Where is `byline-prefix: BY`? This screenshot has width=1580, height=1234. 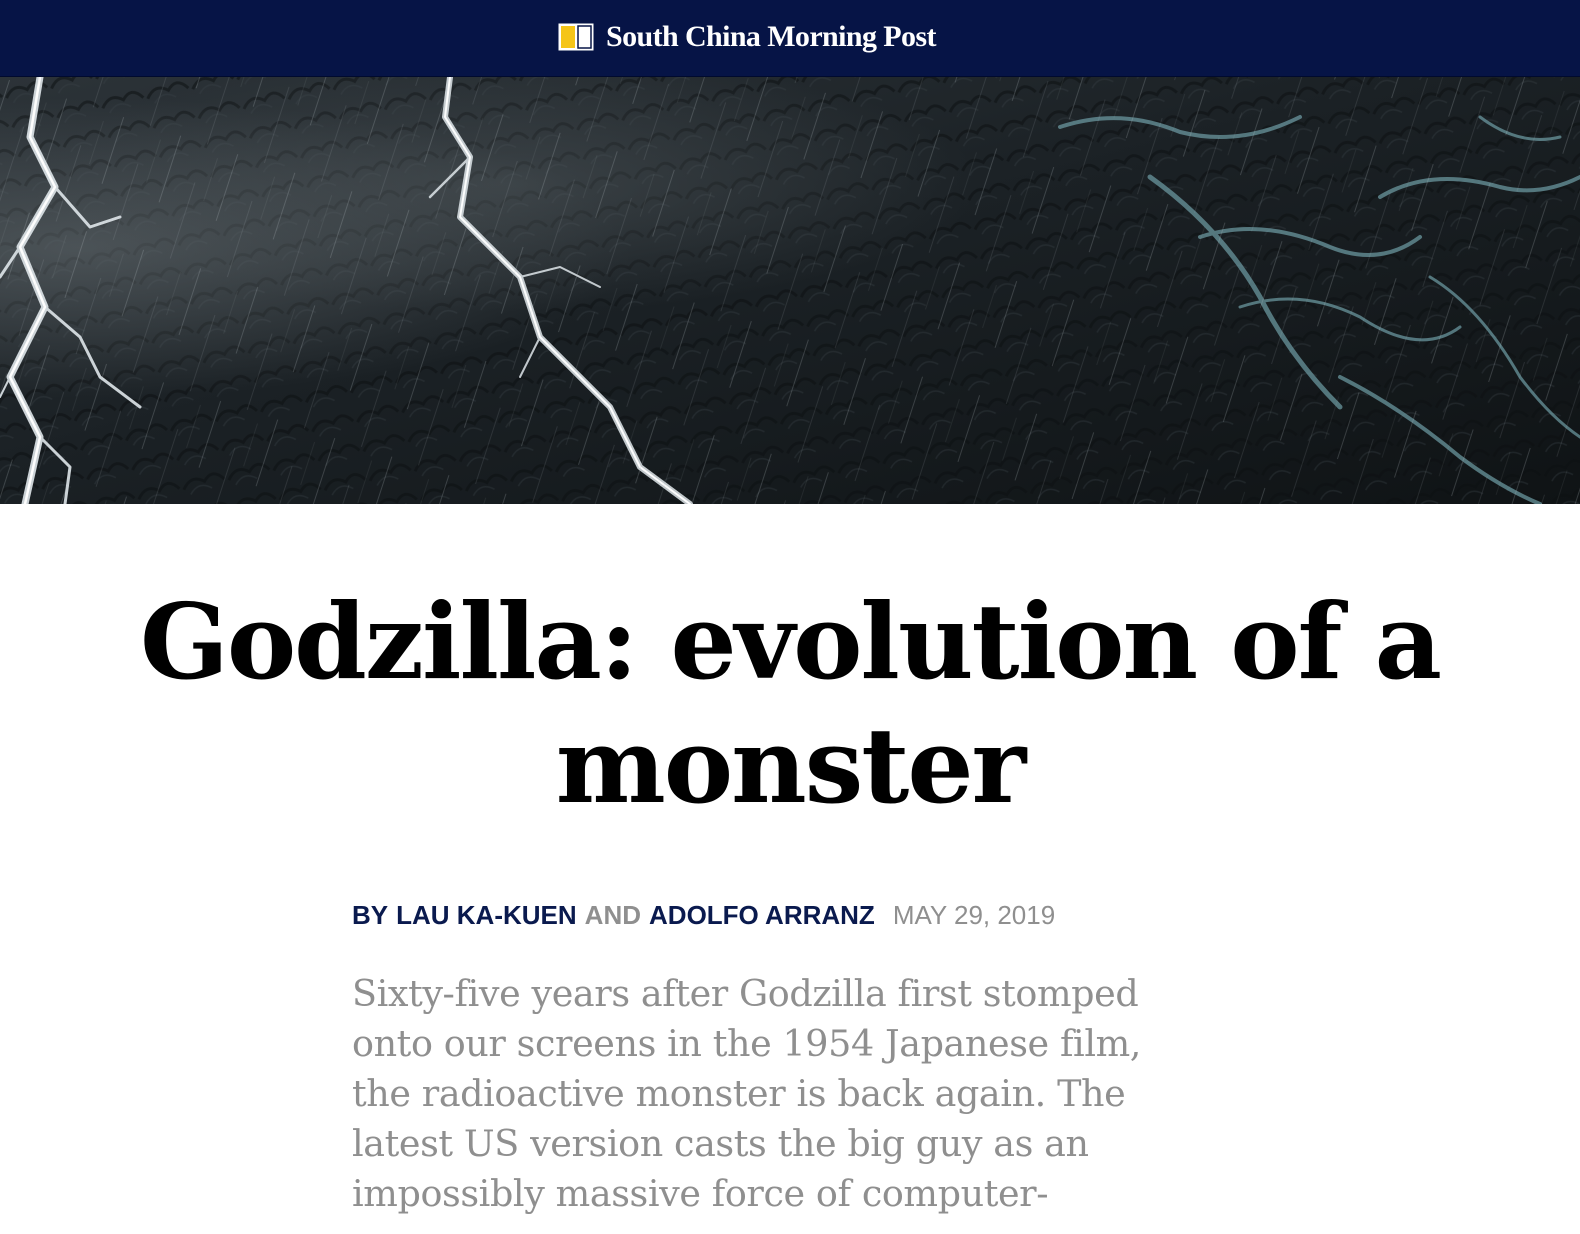
byline-prefix: BY is located at coordinates (370, 914).